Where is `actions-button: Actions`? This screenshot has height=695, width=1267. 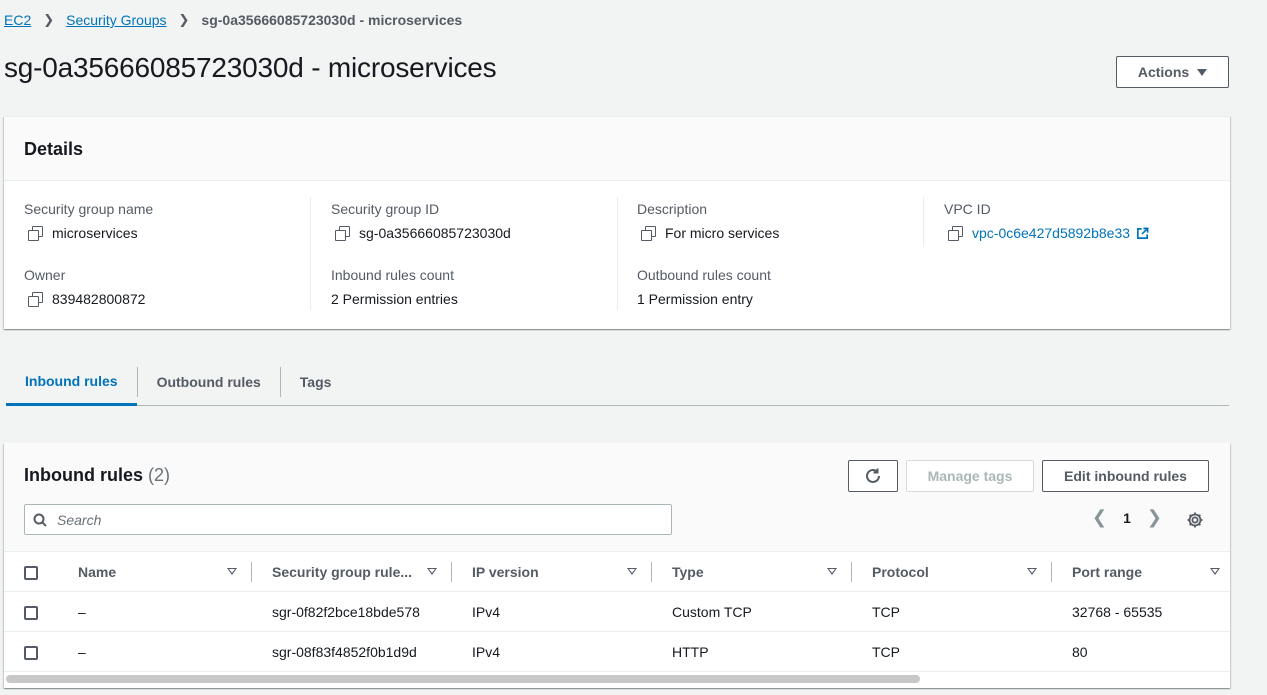
actions-button: Actions is located at coordinates (1172, 72).